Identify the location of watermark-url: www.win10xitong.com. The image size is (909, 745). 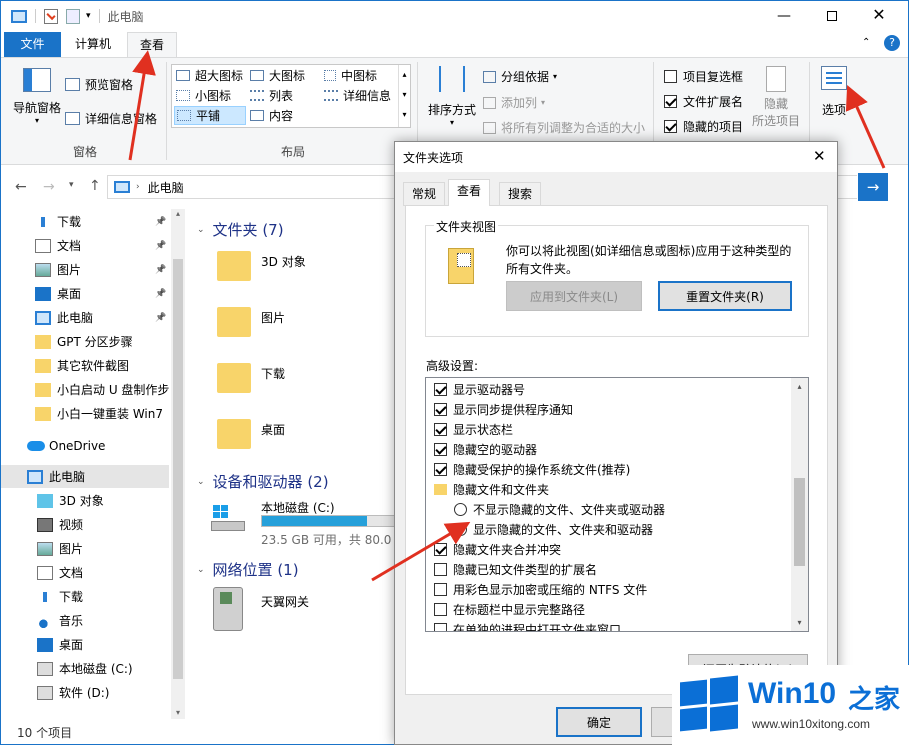
(811, 724).